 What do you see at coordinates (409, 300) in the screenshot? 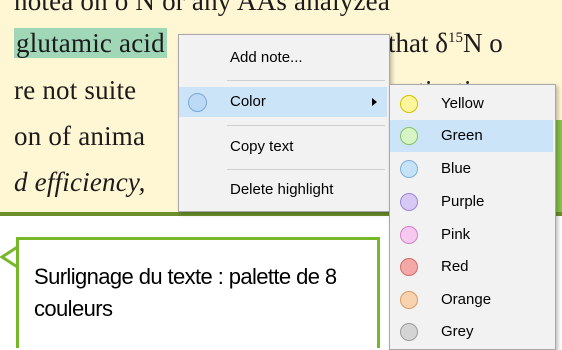
I see `orange-swatch-icon` at bounding box center [409, 300].